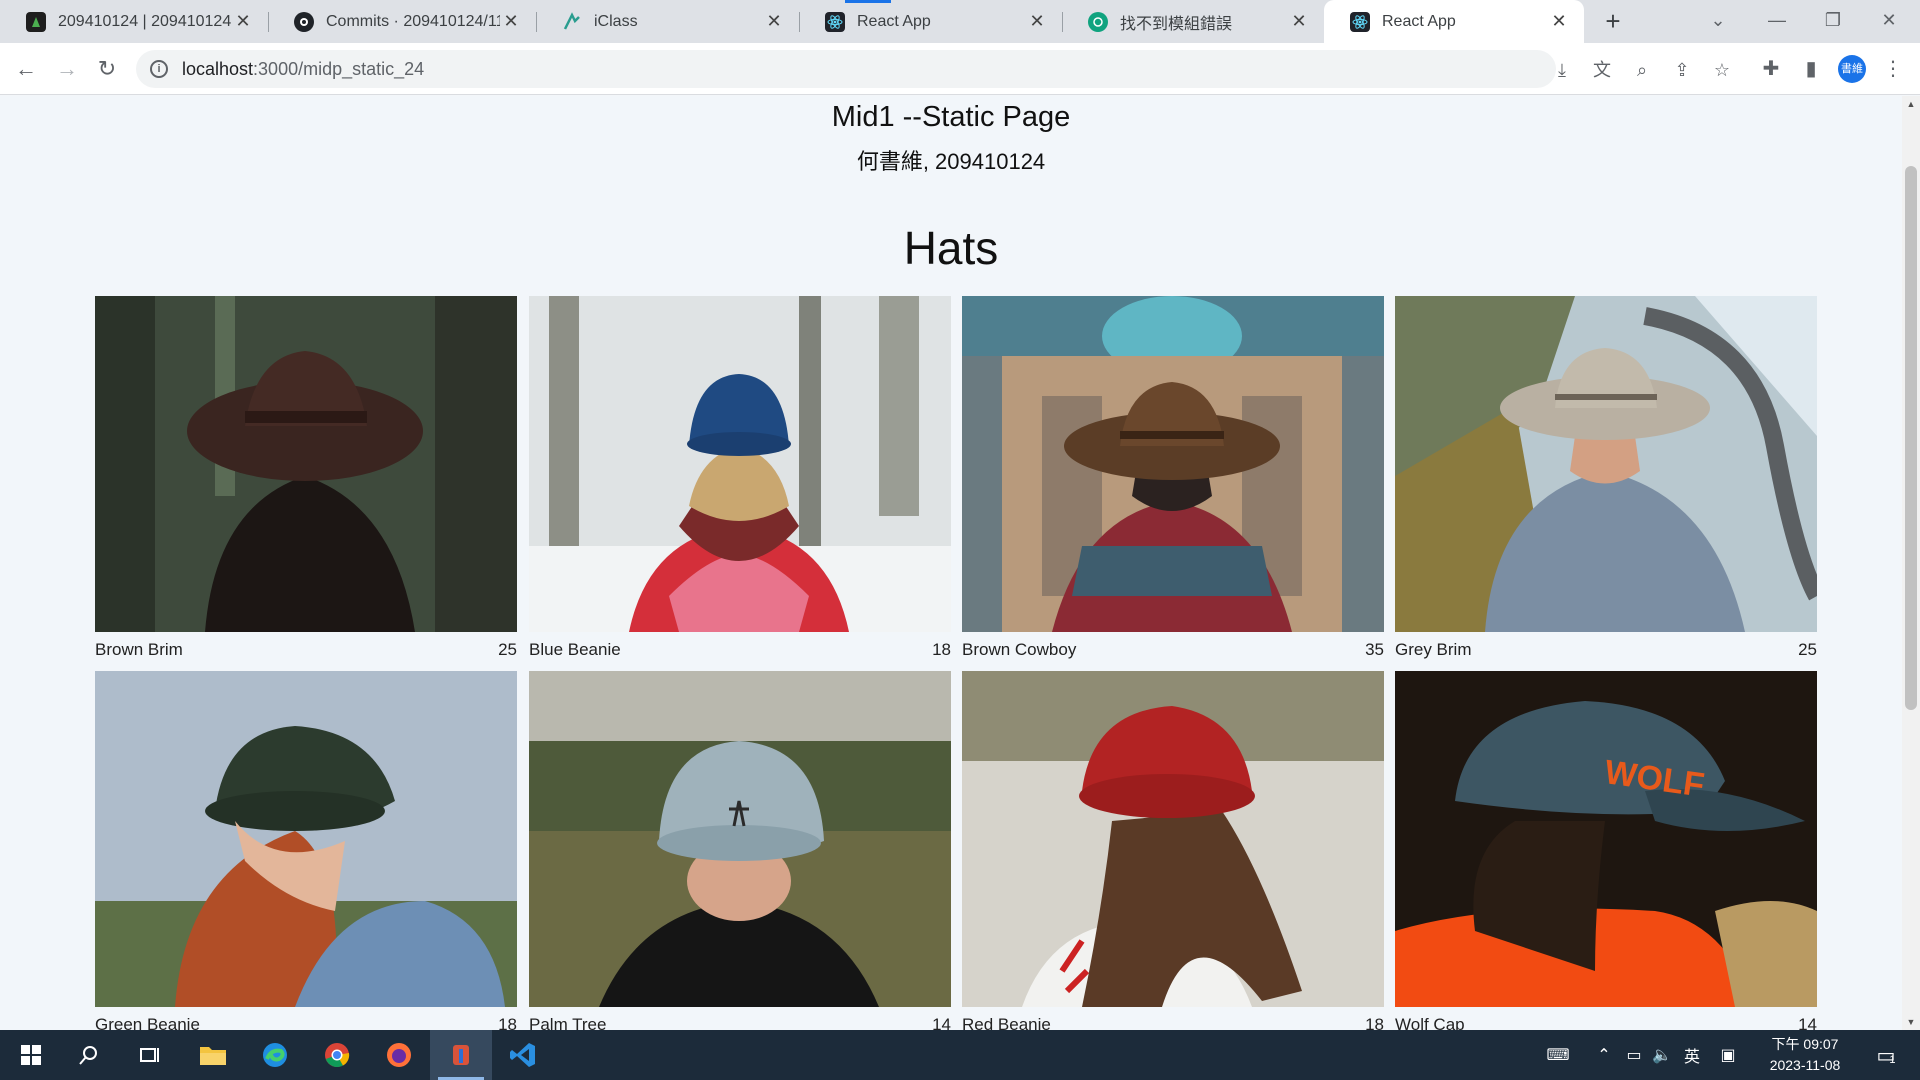  I want to click on tab-title: Commits · 209410124/112, so click(413, 21).